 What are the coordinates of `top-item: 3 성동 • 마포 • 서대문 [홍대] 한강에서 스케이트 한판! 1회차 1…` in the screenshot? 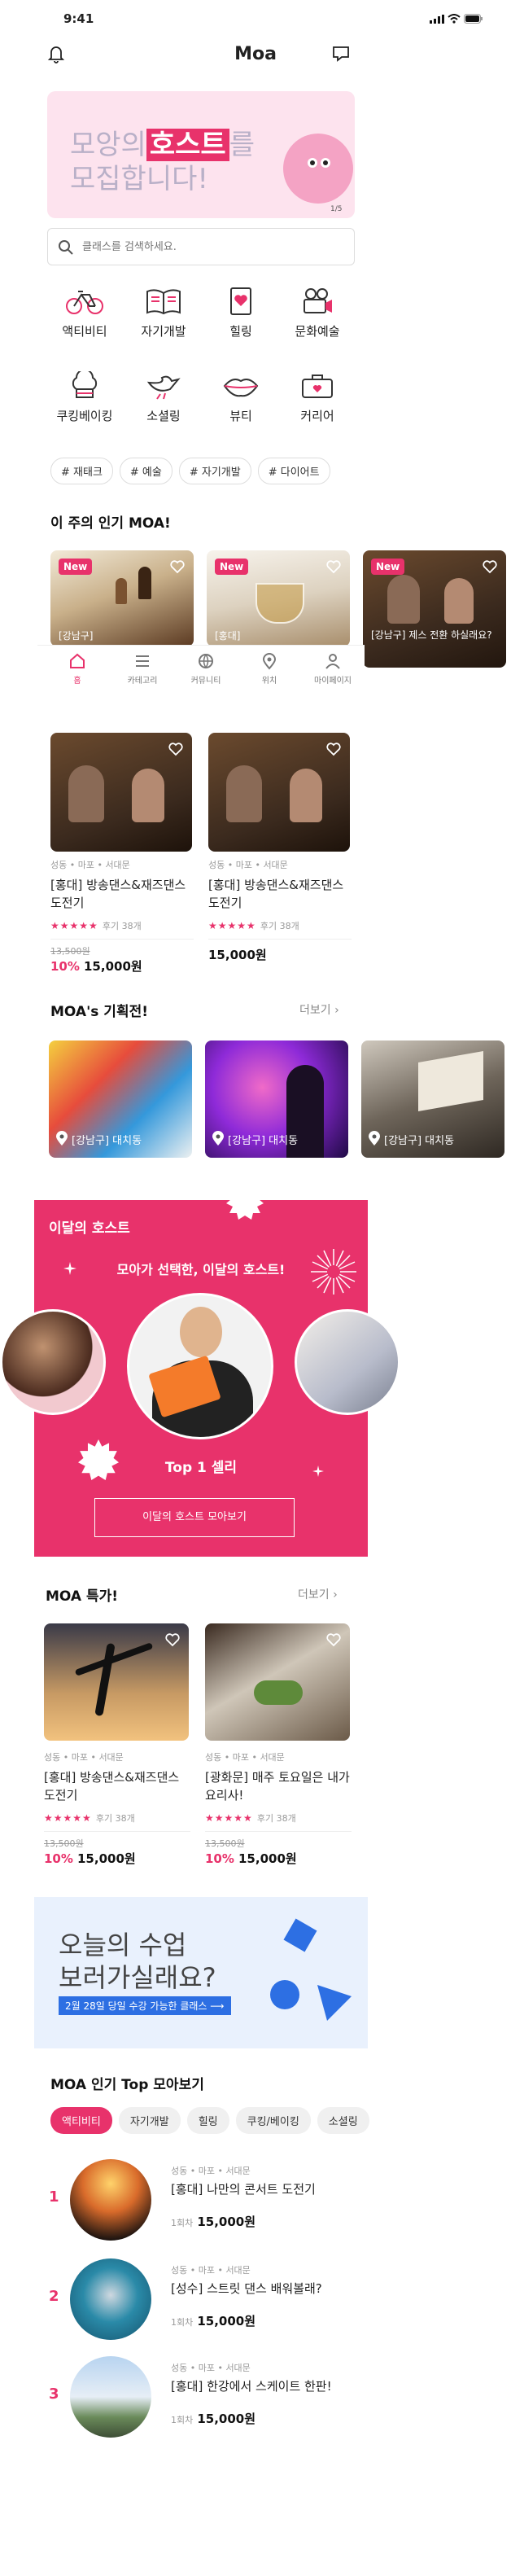 It's located at (206, 2397).